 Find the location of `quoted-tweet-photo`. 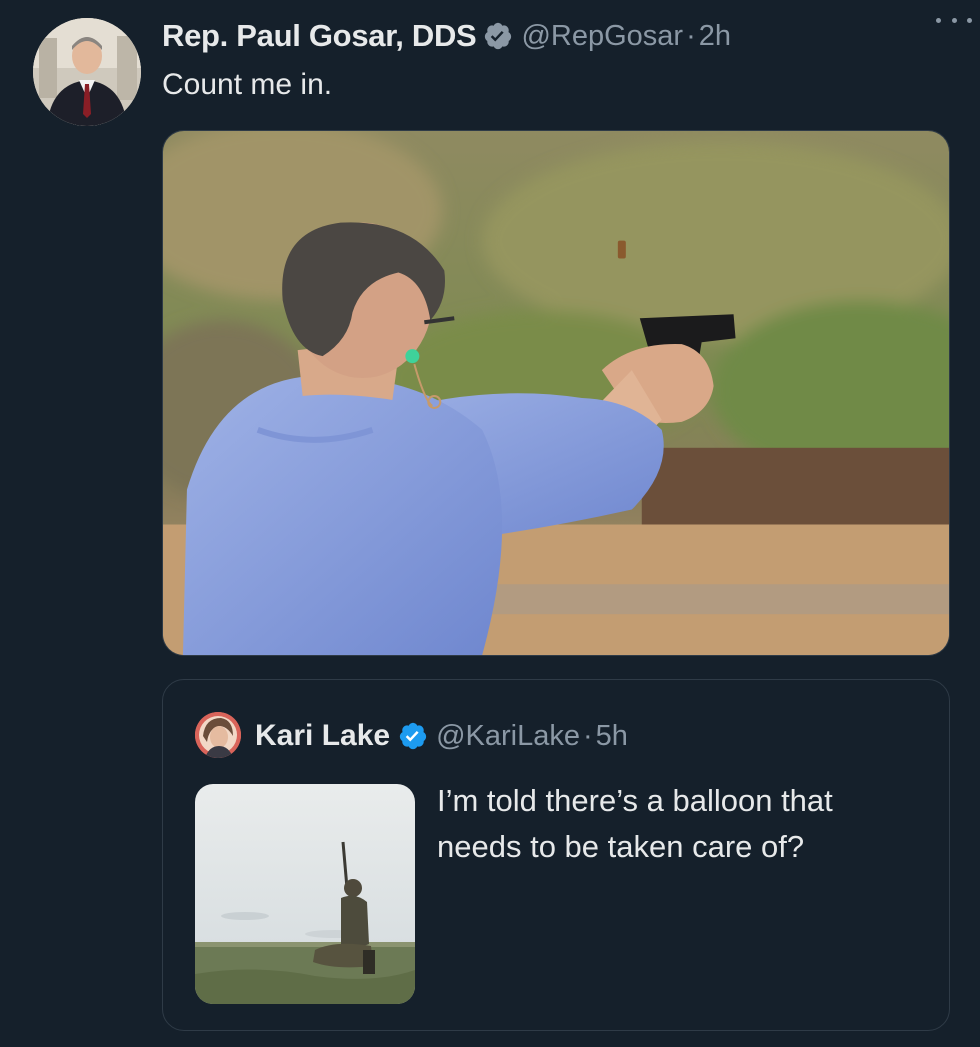

quoted-tweet-photo is located at coordinates (305, 894).